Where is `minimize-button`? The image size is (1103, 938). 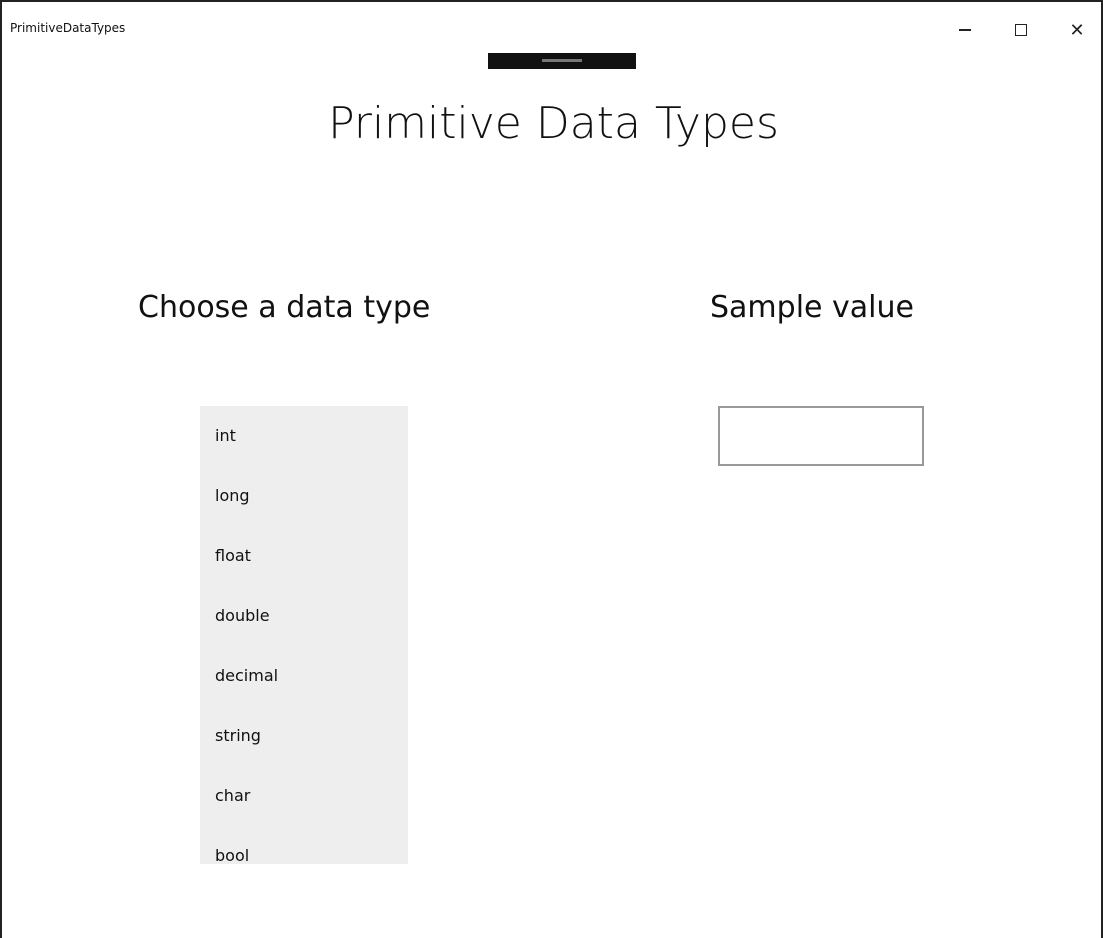
minimize-button is located at coordinates (965, 30).